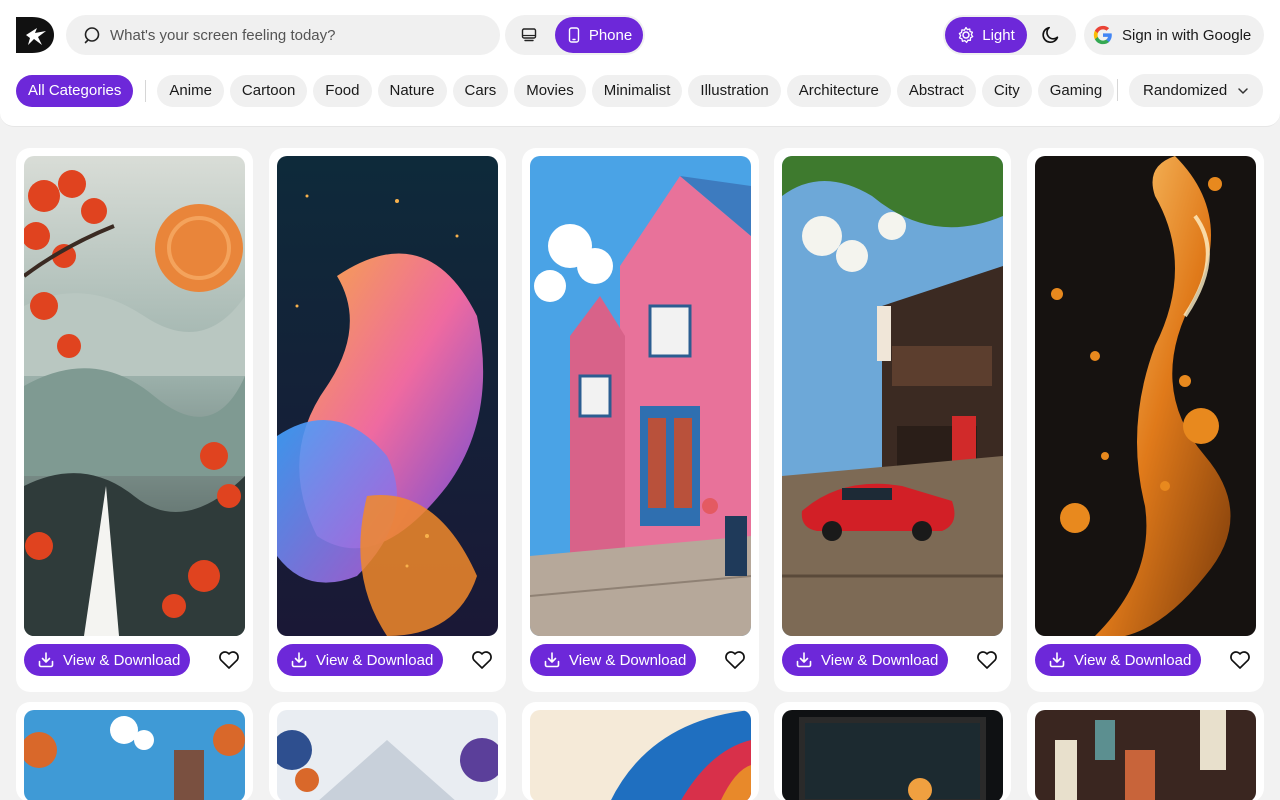 This screenshot has height=800, width=1280. Describe the element at coordinates (290, 35) in the screenshot. I see `search-input` at that location.